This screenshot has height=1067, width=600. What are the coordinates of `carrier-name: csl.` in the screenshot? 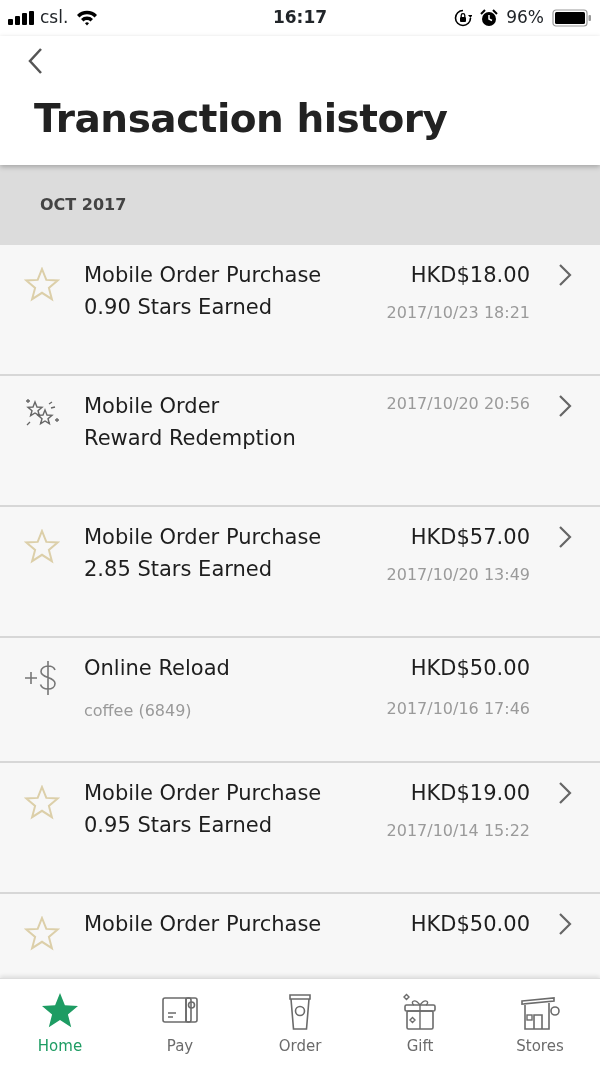 It's located at (54, 18).